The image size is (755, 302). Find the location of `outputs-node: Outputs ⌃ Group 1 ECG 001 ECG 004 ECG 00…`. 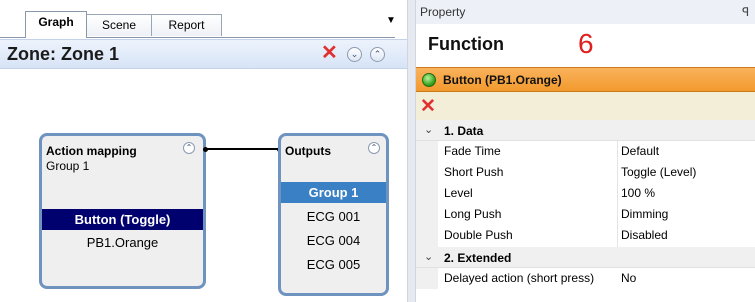

outputs-node: Outputs ⌃ Group 1 ECG 001 ECG 004 ECG 00… is located at coordinates (333, 214).